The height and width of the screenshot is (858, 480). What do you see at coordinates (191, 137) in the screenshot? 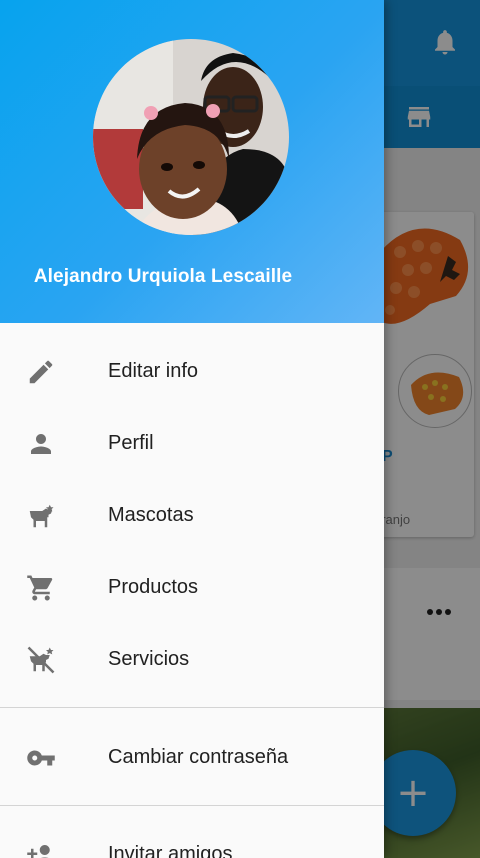
I see `avatar` at bounding box center [191, 137].